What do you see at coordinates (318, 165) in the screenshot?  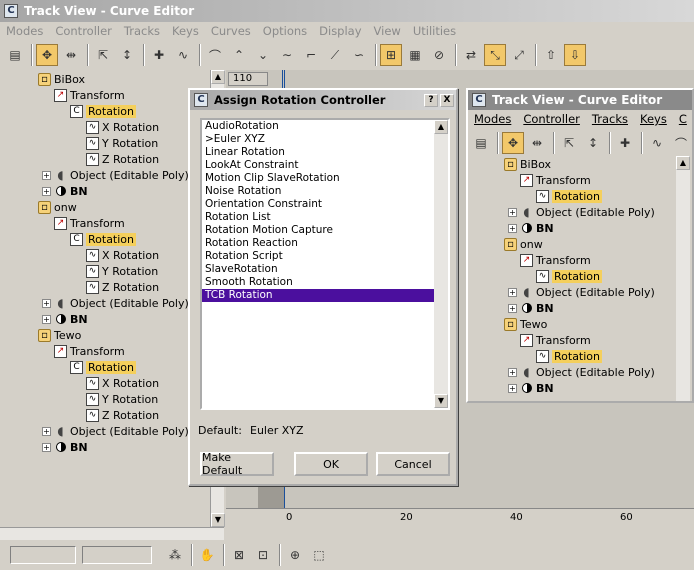 I see `list-item: LookAt Constraint` at bounding box center [318, 165].